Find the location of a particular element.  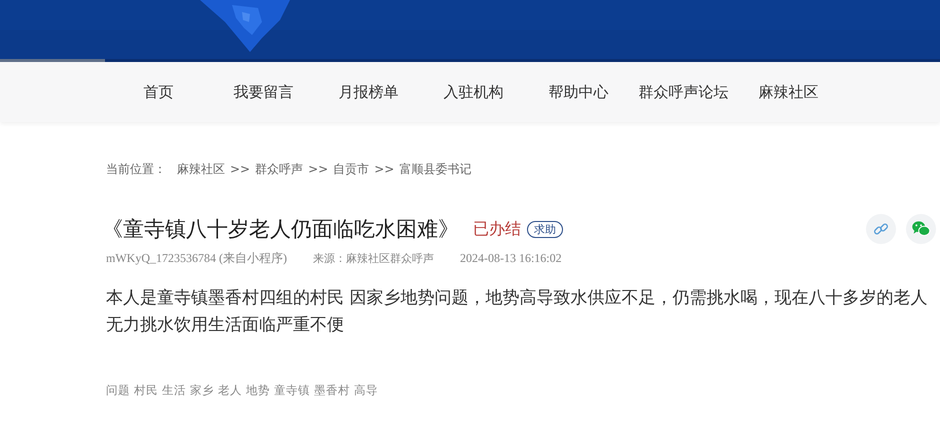

keyword-link: 老人 is located at coordinates (230, 390).